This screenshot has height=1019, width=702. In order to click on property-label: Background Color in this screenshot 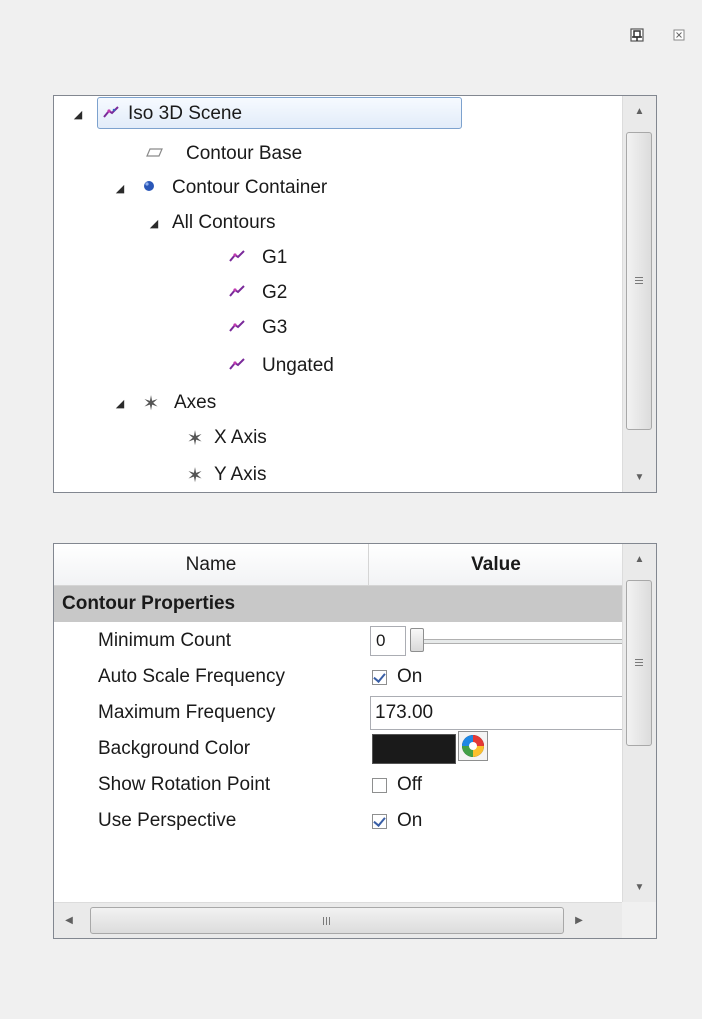, I will do `click(174, 748)`.